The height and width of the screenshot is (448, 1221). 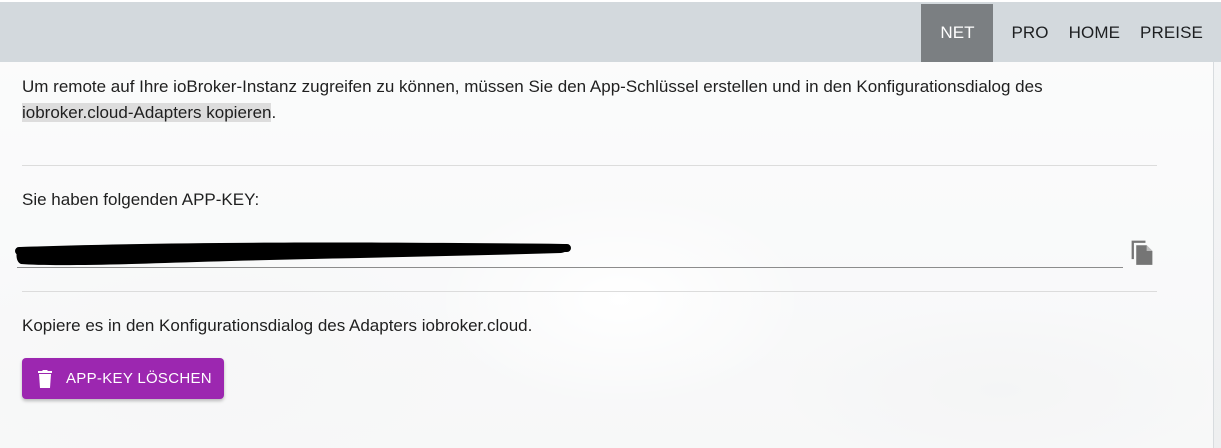 I want to click on divider-bottom, so click(x=589, y=291).